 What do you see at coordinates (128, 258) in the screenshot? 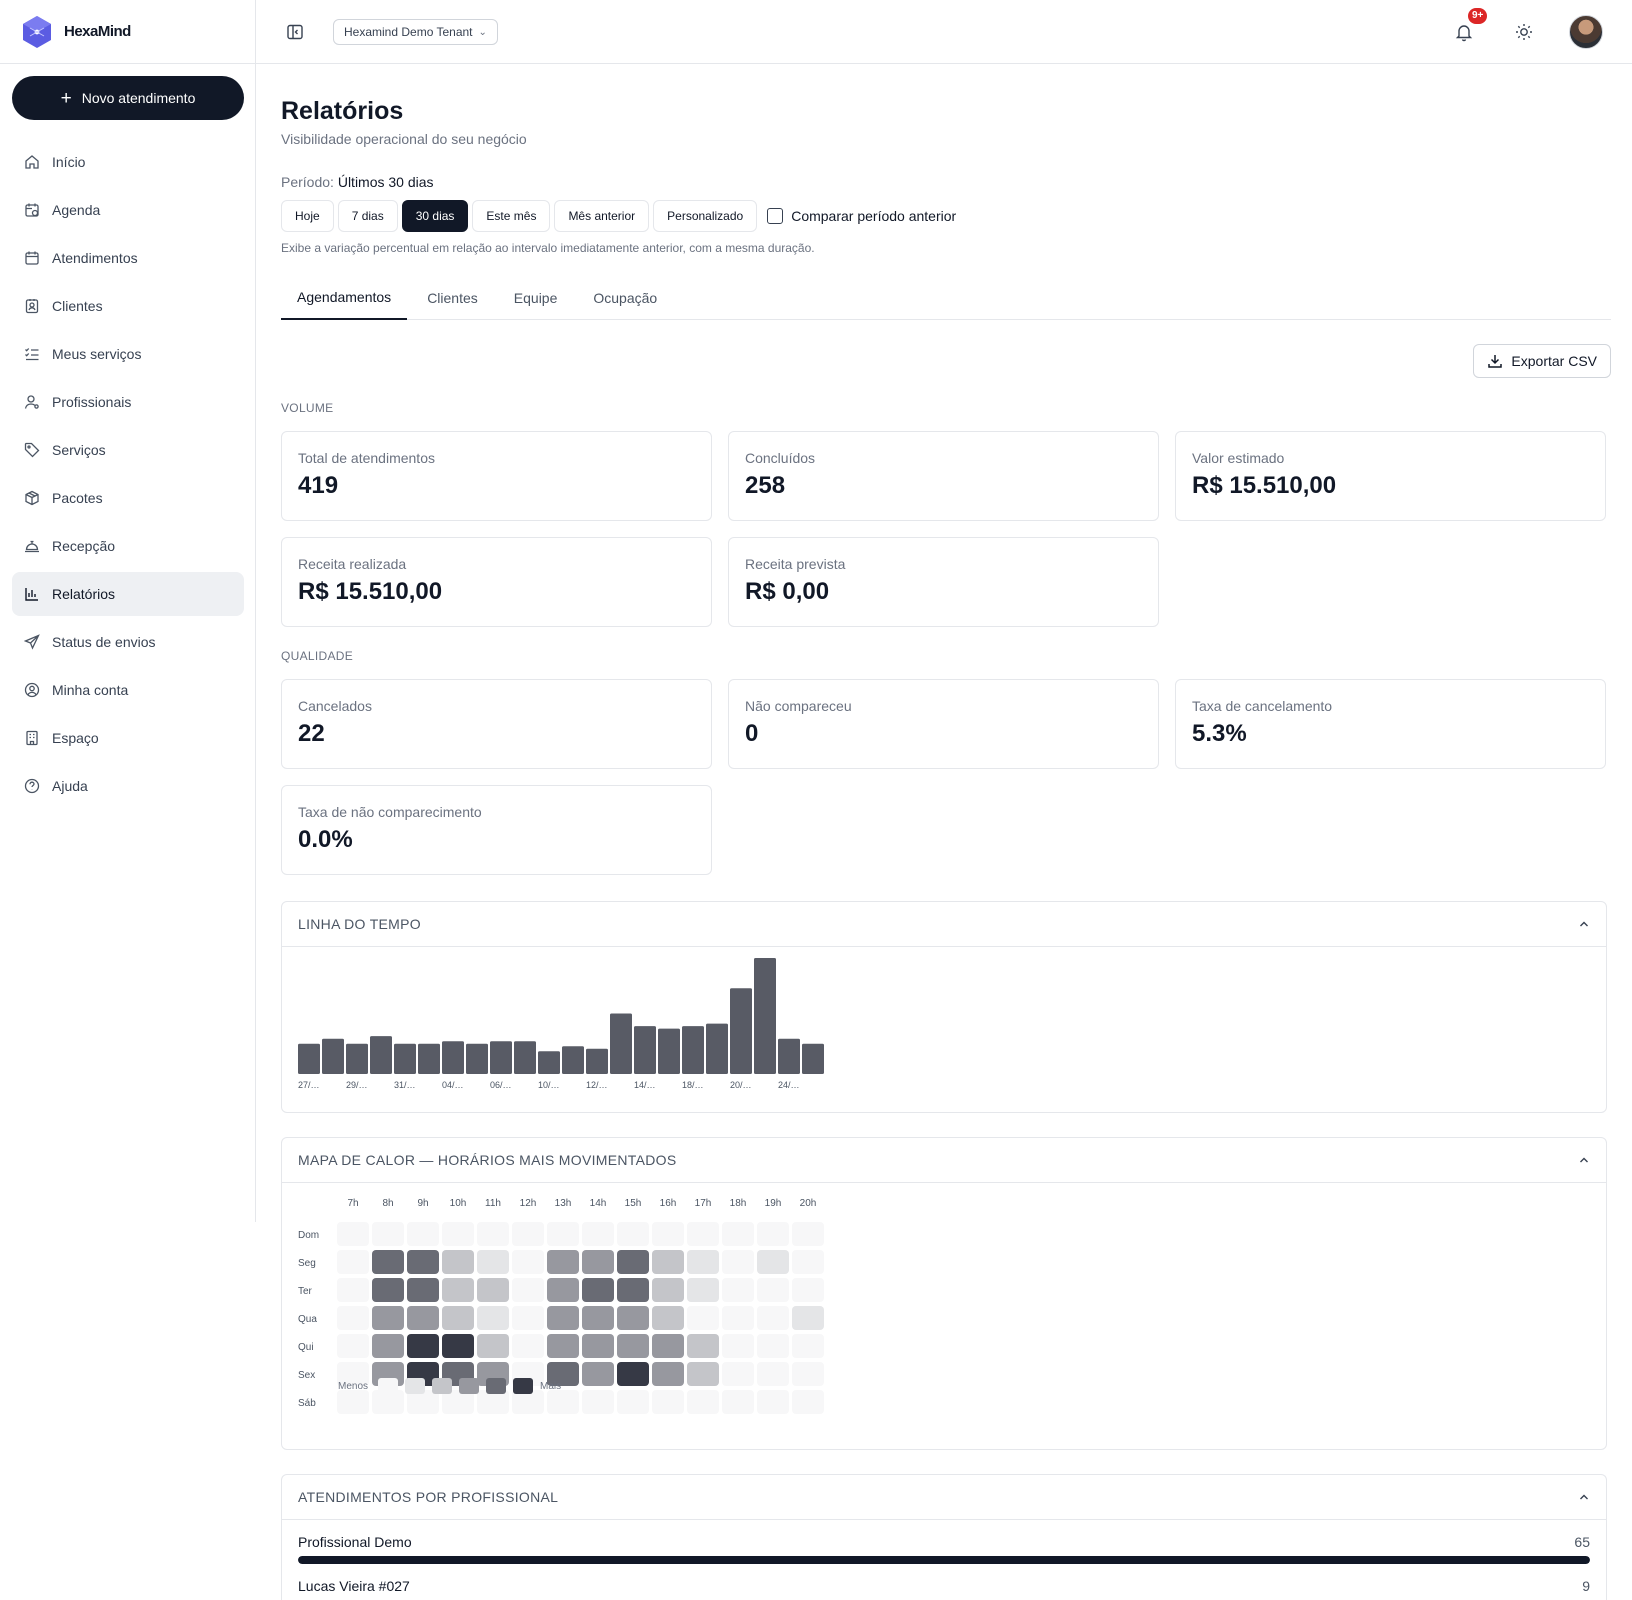
I see `sidebar-item-atendimentos: Atendimentos` at bounding box center [128, 258].